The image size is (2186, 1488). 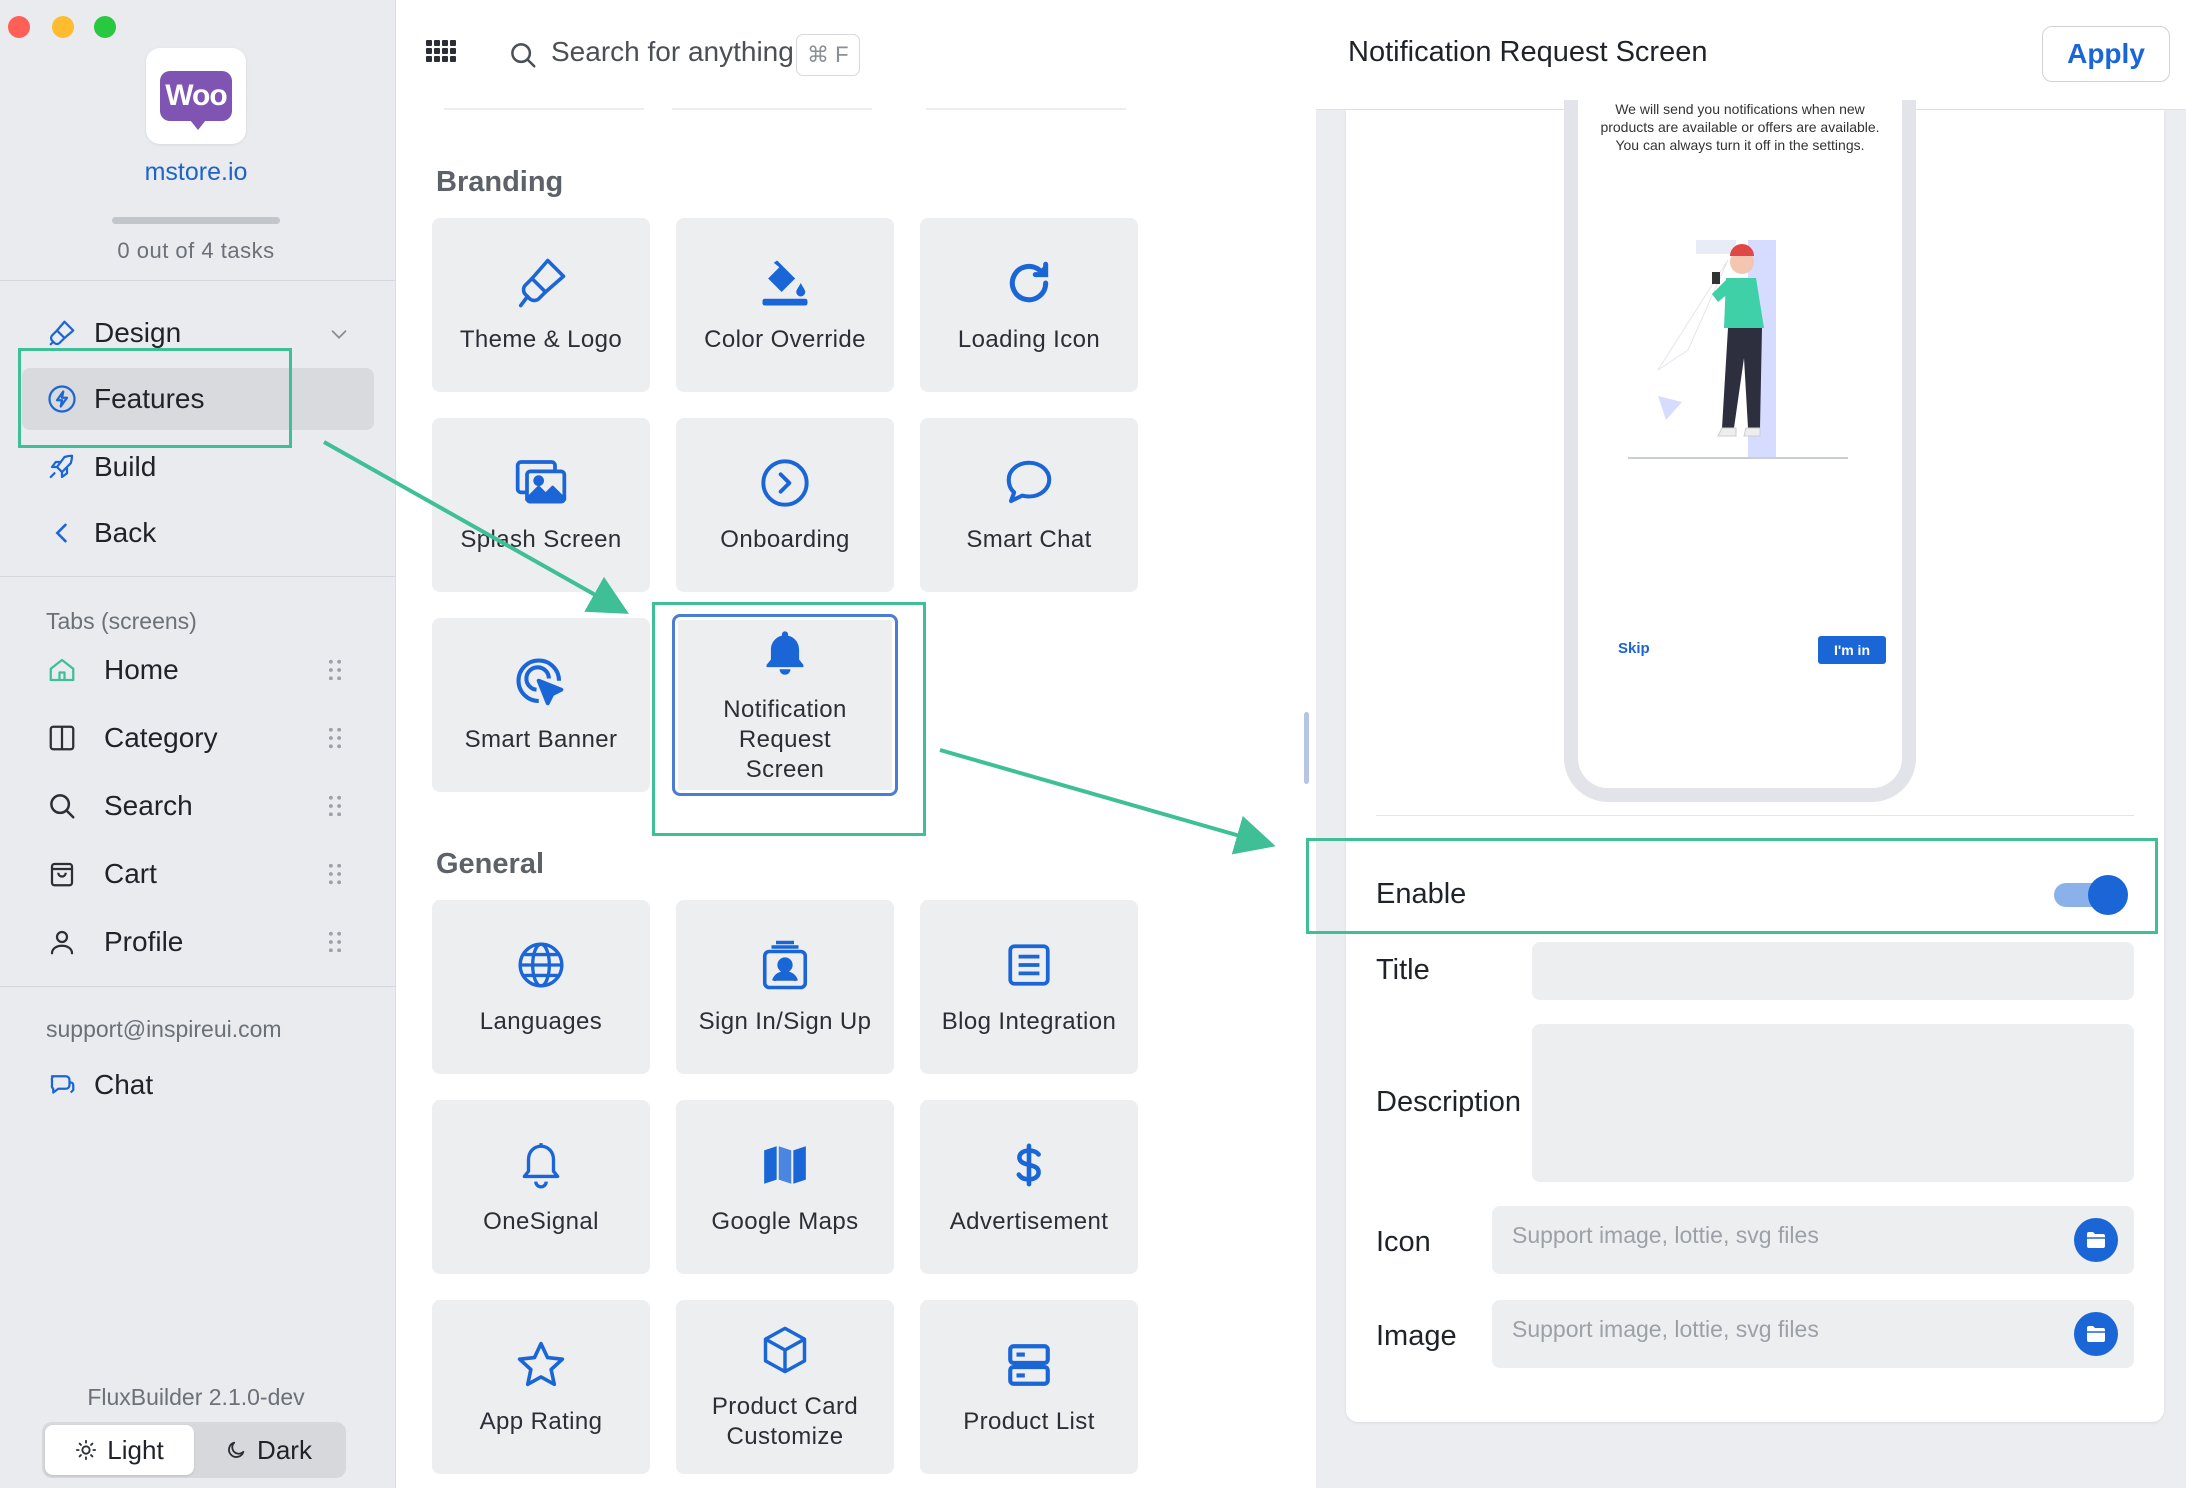 What do you see at coordinates (161, 737) in the screenshot?
I see `tab-label: Category` at bounding box center [161, 737].